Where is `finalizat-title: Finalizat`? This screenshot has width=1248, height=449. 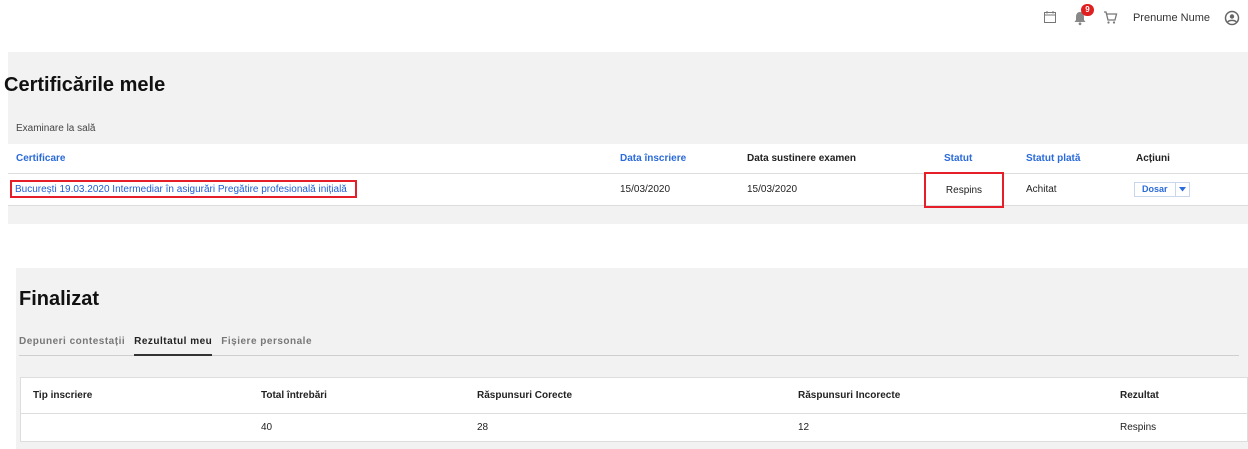 finalizat-title: Finalizat is located at coordinates (59, 299).